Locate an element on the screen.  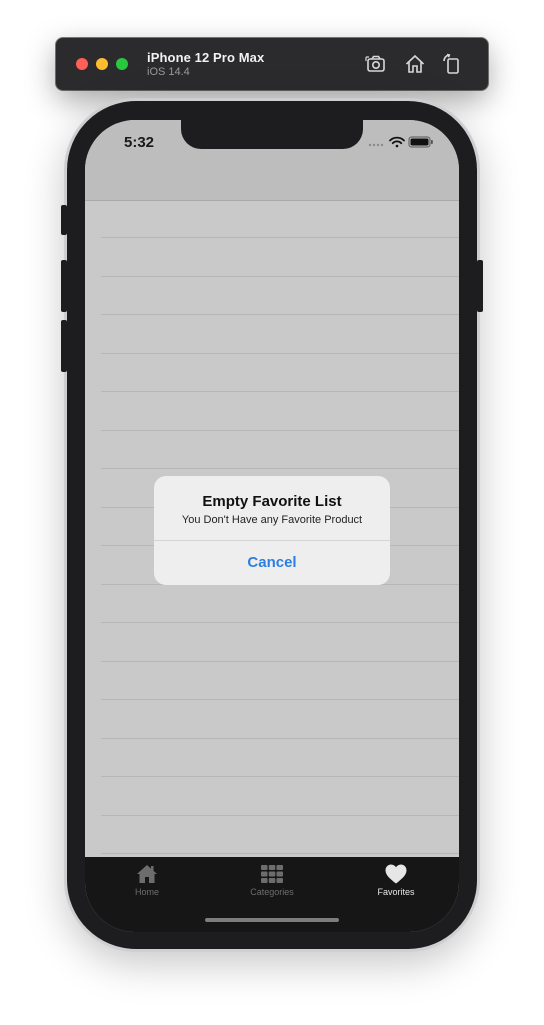
tab-categories: Categories is located at coordinates (272, 883).